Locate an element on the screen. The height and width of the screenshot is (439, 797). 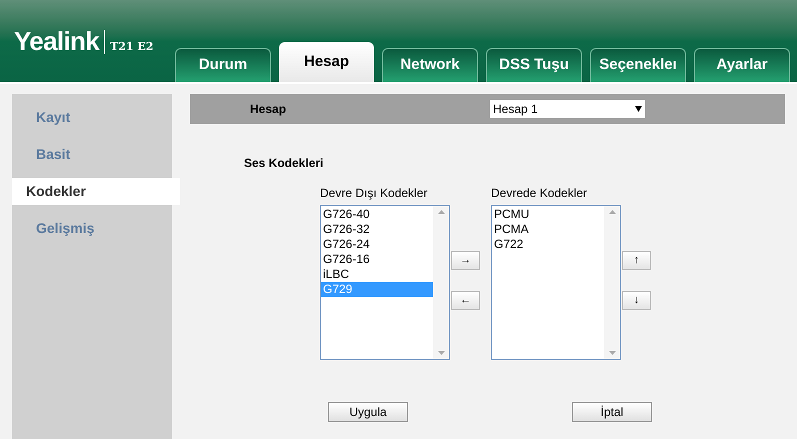
dropdown-icon is located at coordinates (638, 109).